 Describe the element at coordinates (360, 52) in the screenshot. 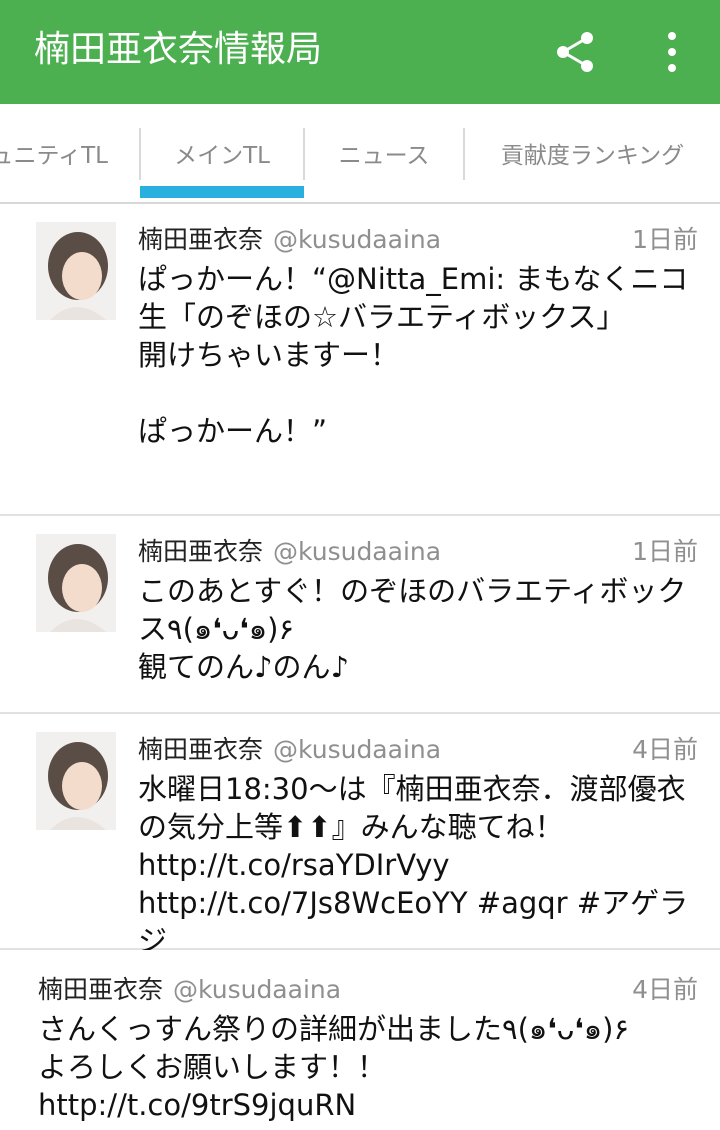

I see `app-bar: 楠田亜衣奈情報局` at that location.